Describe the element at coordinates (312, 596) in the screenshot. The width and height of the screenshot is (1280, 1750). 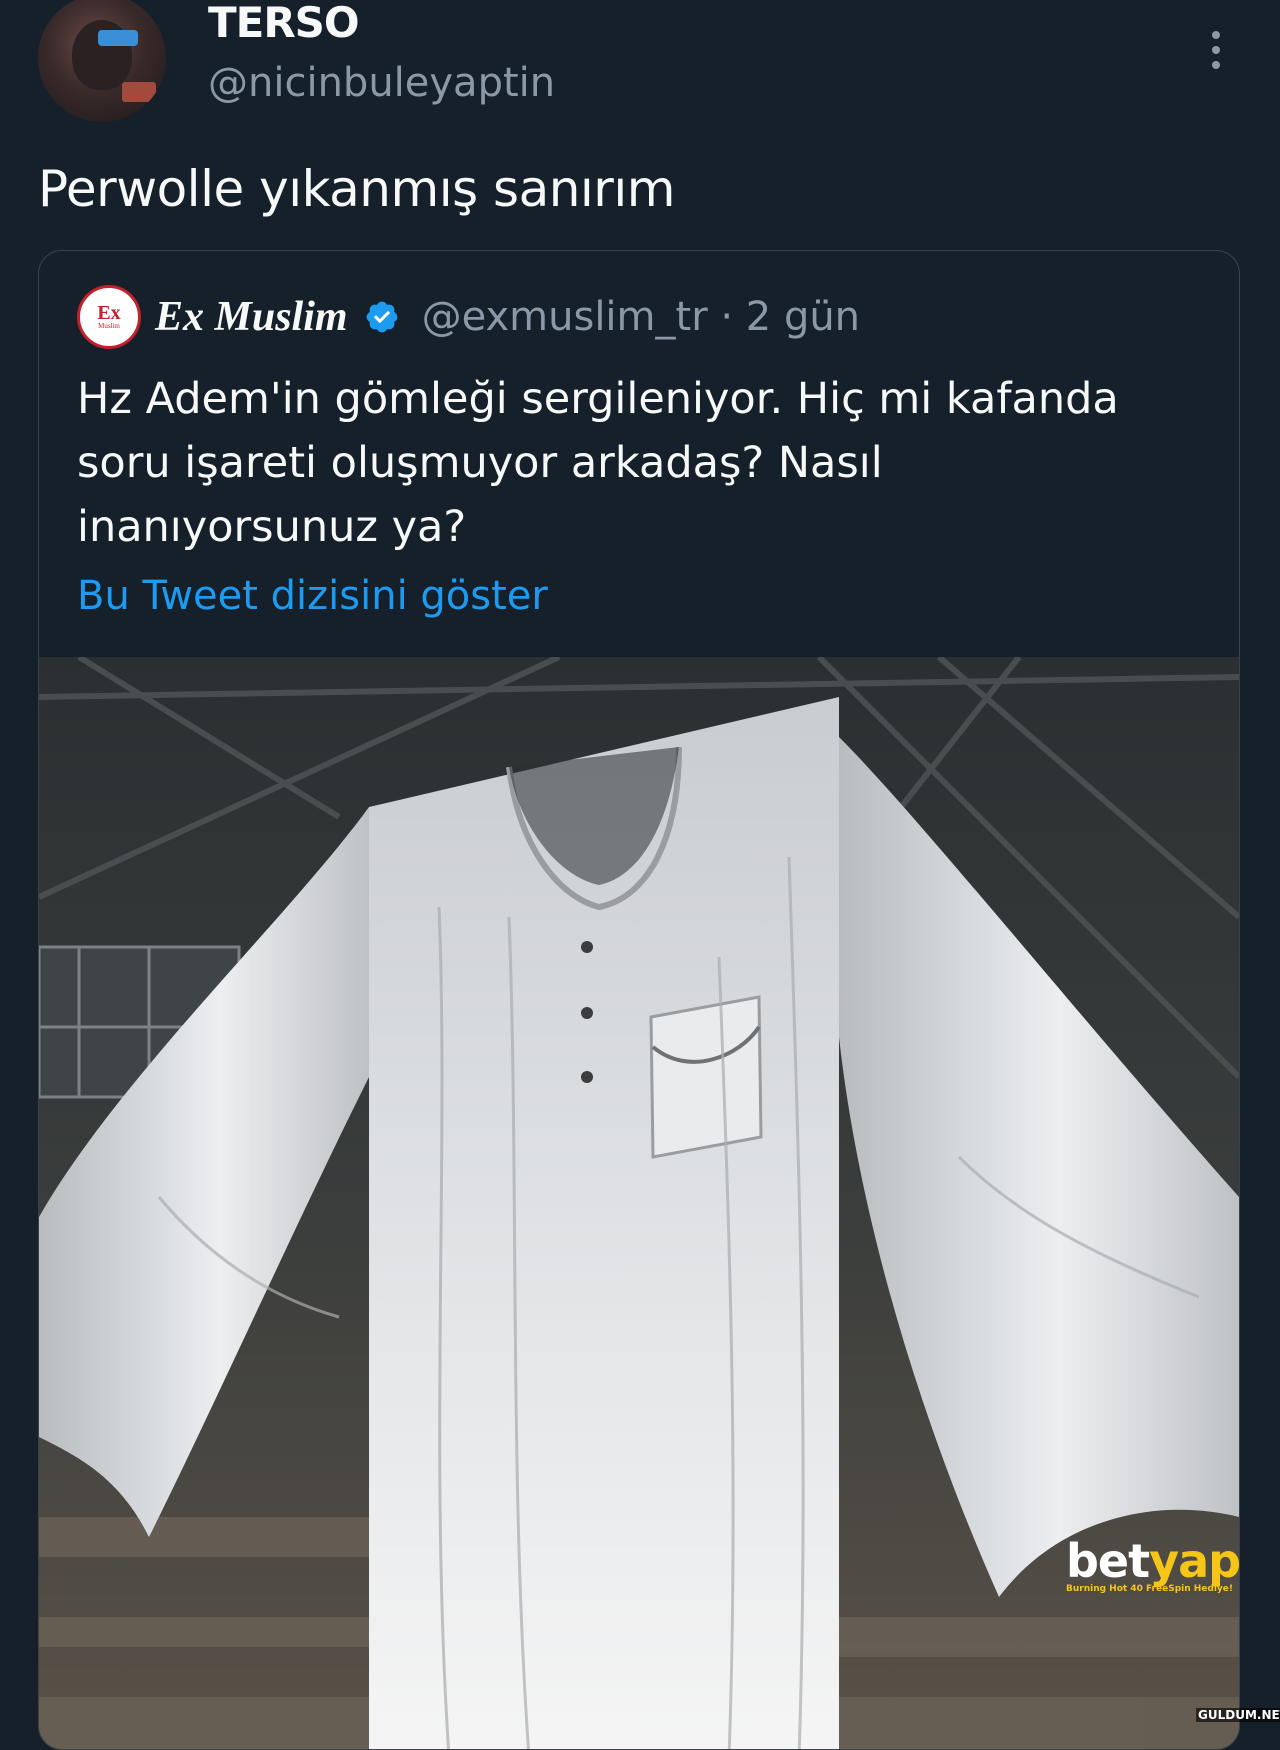
I see `show-thread-link: Bu Tweet dizisini göster` at that location.